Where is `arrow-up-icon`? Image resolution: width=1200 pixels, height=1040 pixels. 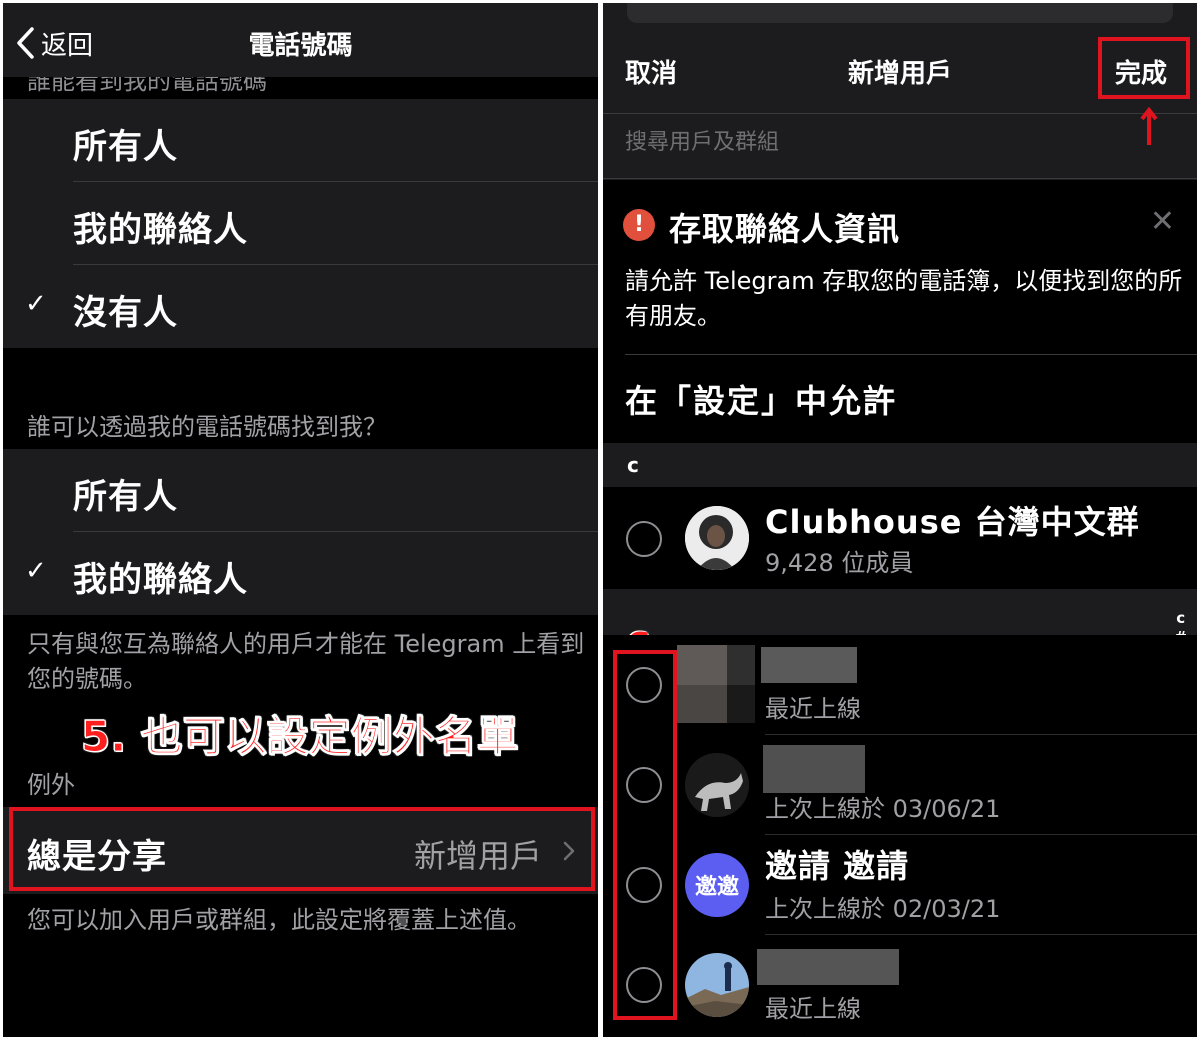
arrow-up-icon is located at coordinates (1149, 126).